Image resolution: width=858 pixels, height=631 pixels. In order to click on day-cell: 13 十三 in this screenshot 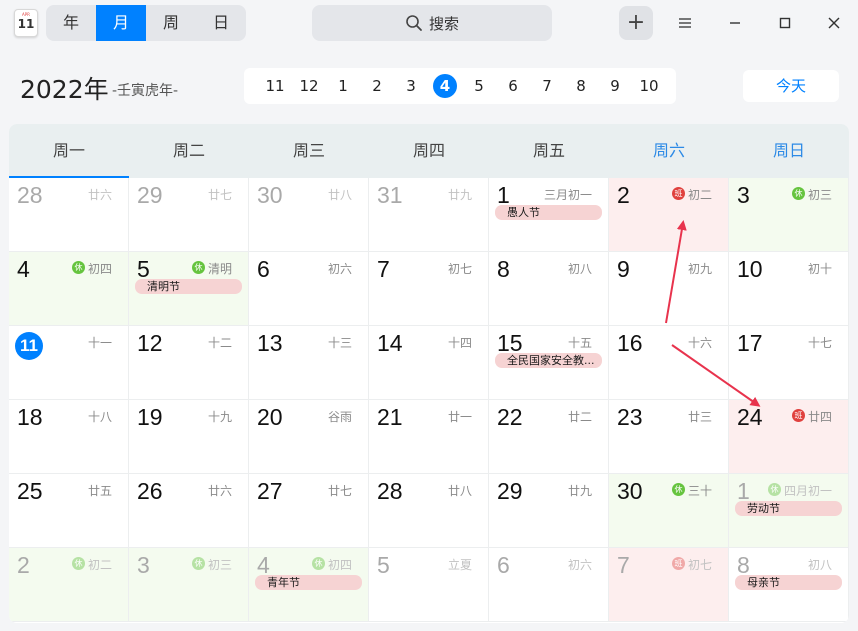, I will do `click(309, 363)`.